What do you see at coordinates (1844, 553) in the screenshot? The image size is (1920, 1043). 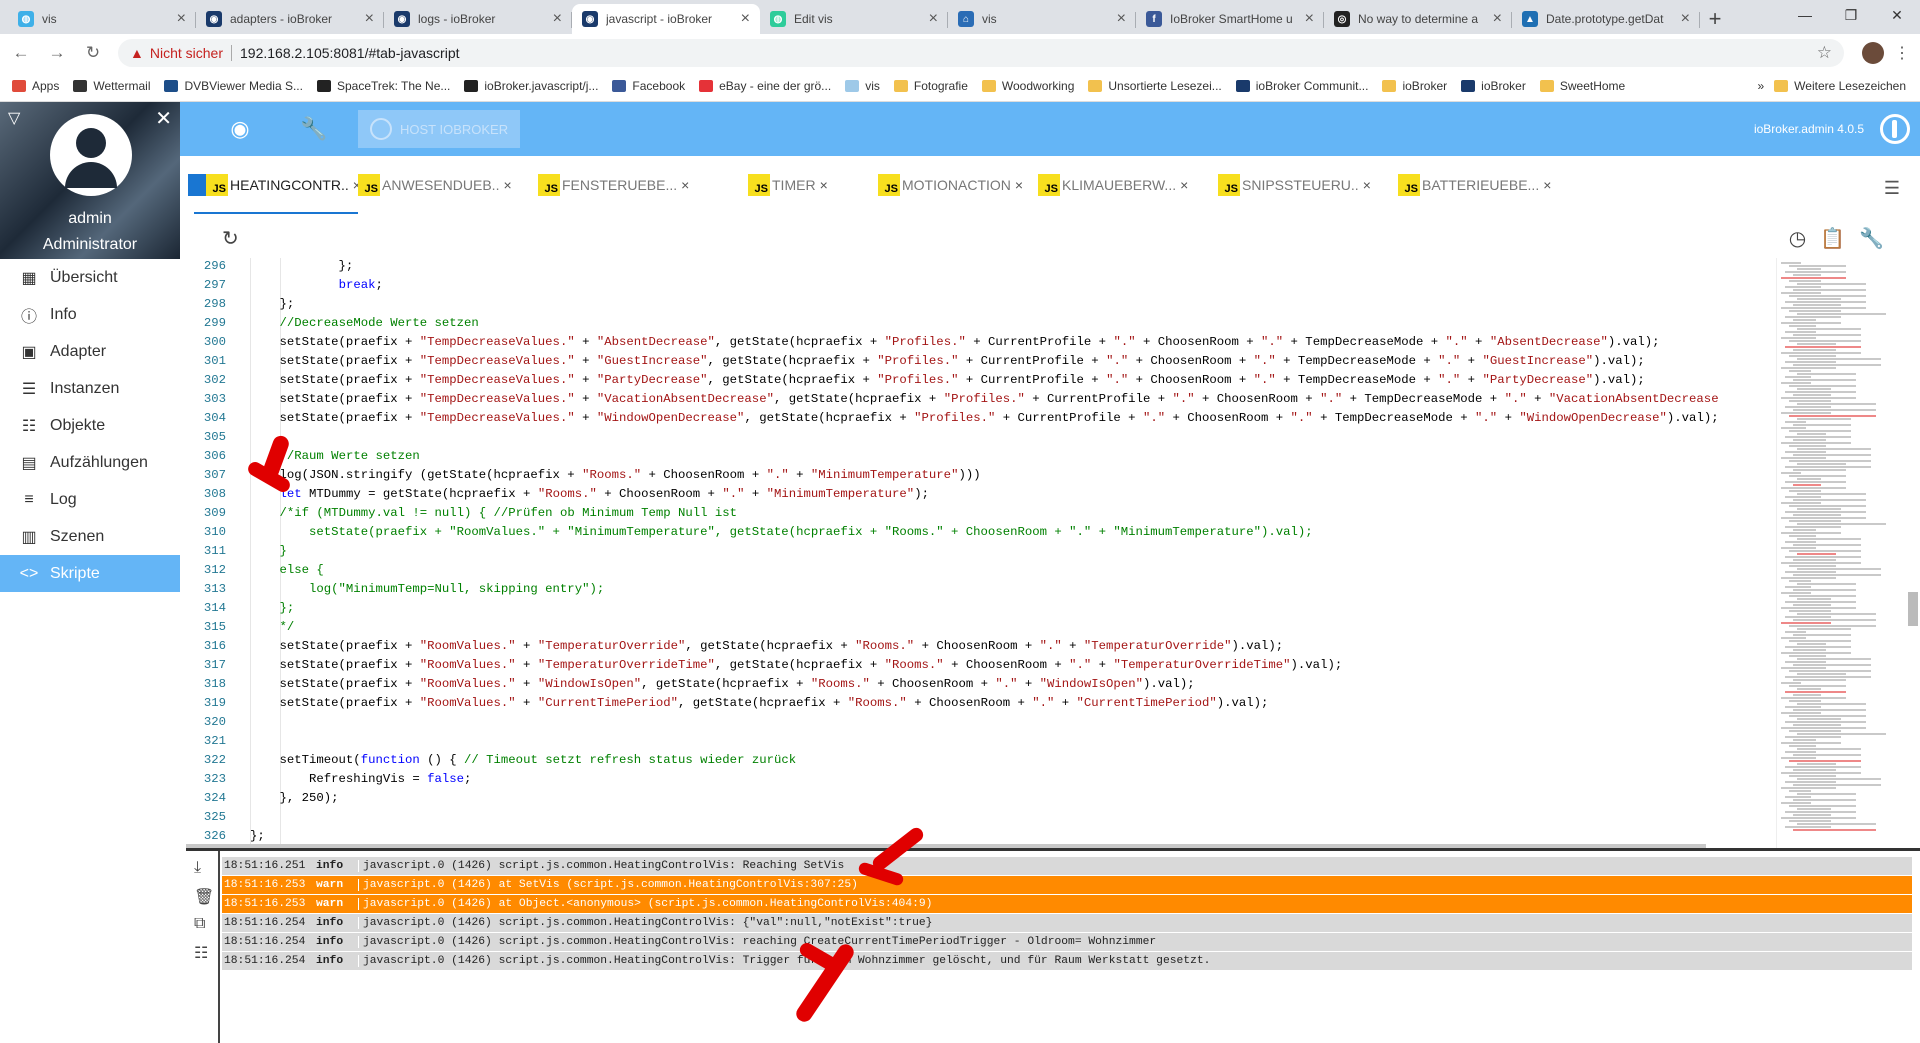 I see `code-minimap` at bounding box center [1844, 553].